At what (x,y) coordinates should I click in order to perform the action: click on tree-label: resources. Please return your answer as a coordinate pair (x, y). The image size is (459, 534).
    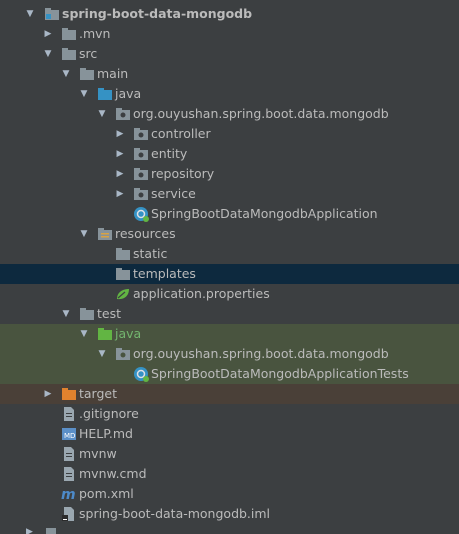
    Looking at the image, I should click on (145, 233).